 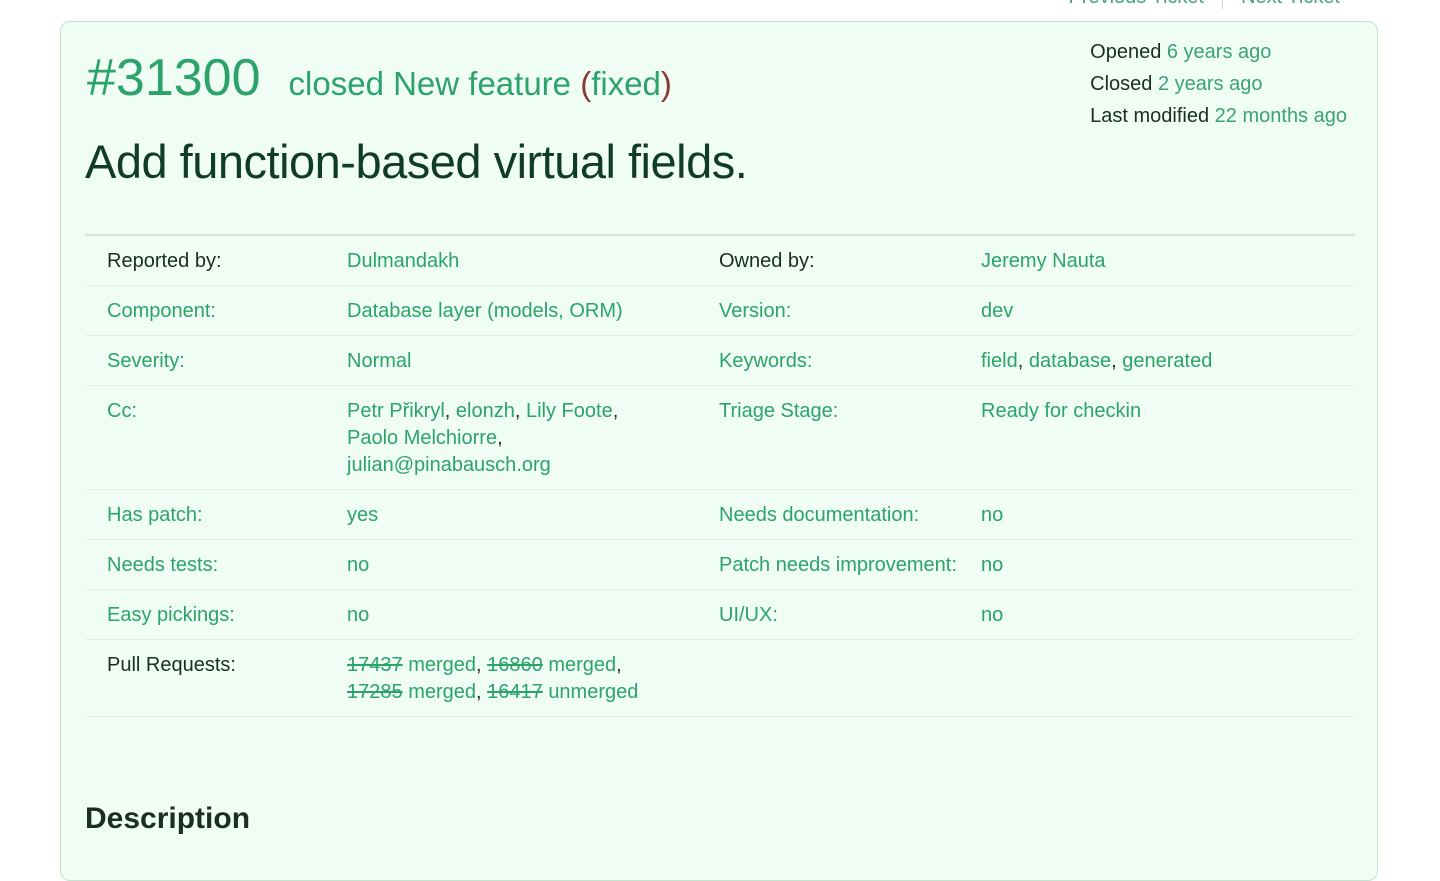 I want to click on needs-tests-label: Needs tests:, so click(x=216, y=565).